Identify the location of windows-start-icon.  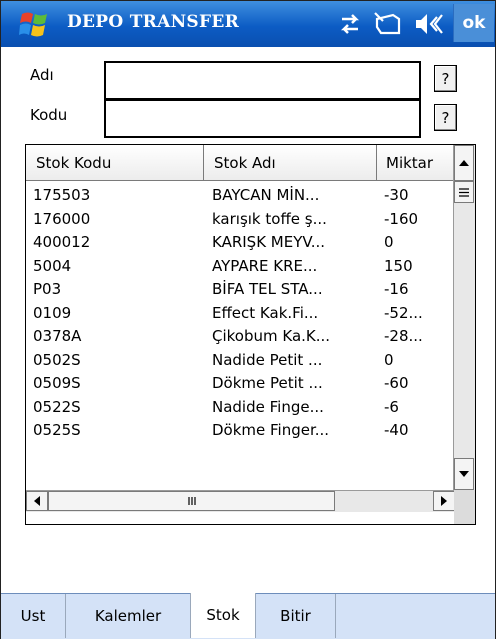
(35, 24).